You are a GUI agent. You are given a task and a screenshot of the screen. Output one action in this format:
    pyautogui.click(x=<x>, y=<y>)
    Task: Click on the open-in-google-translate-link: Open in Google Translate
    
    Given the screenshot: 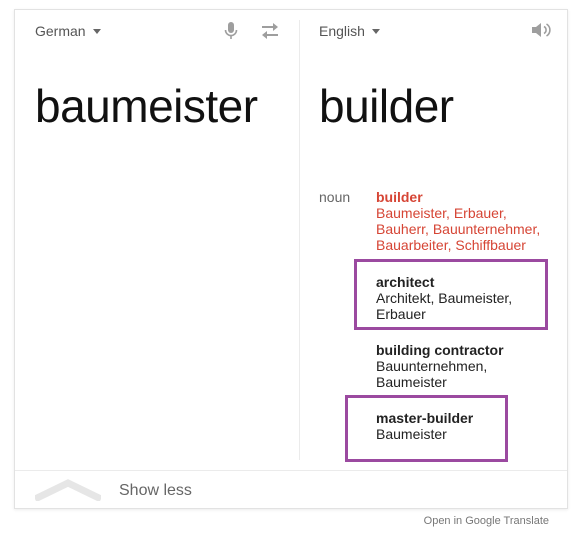 What is the action you would take?
    pyautogui.click(x=486, y=521)
    